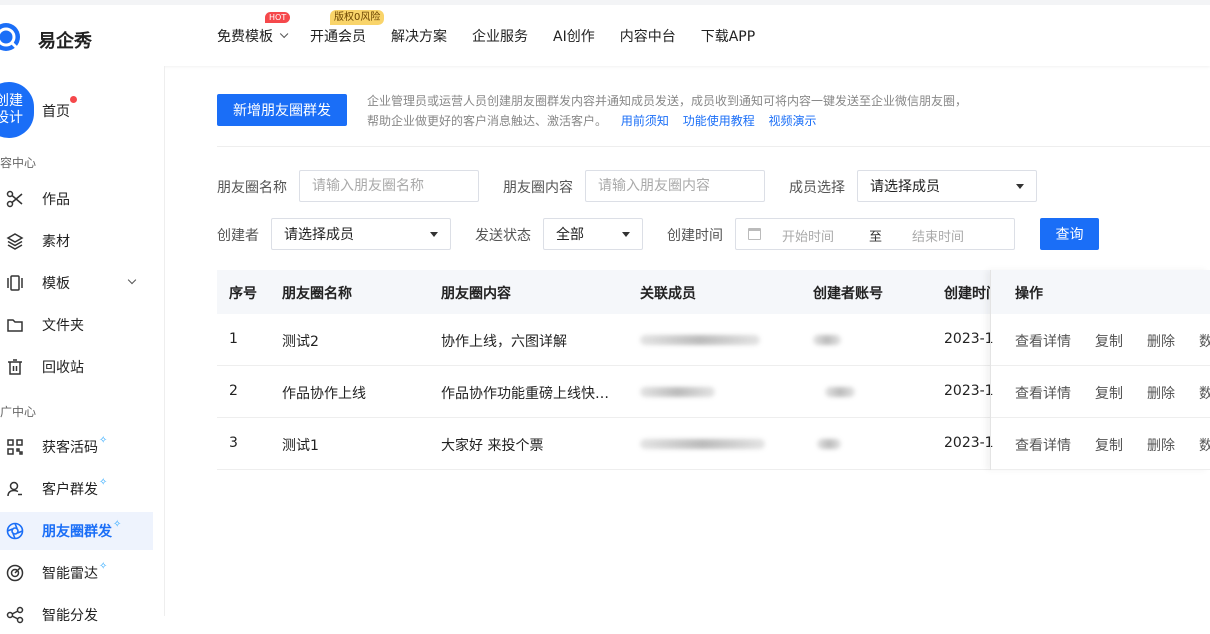 This screenshot has width=1210, height=634. I want to click on date-range-picker: 开始时间 至 结束时间, so click(875, 234).